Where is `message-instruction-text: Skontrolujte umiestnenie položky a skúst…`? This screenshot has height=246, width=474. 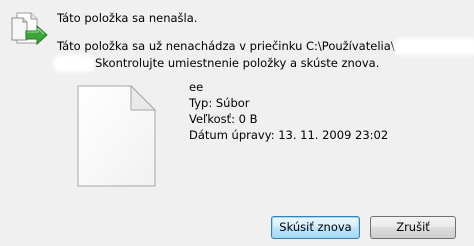 message-instruction-text: Skontrolujte umiestnenie položky a skúst… is located at coordinates (237, 63).